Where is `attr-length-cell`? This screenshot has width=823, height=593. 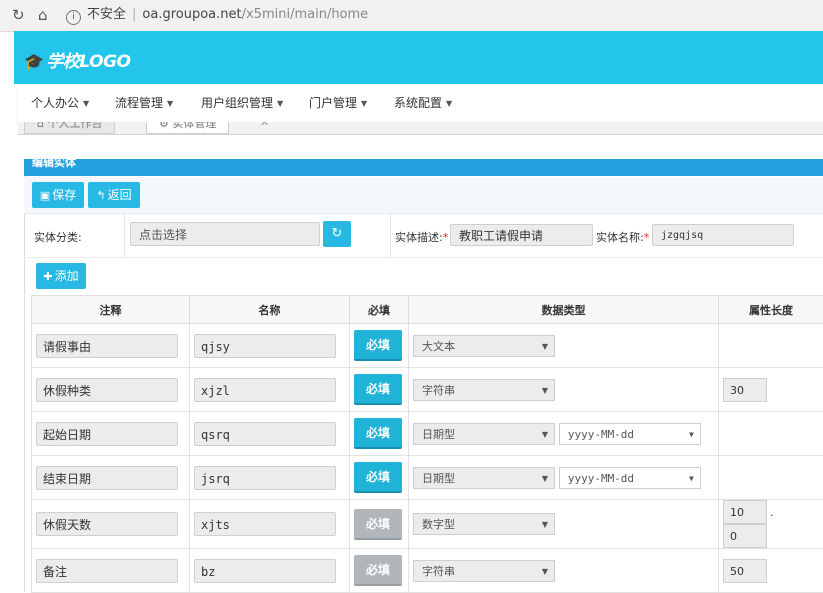
attr-length-cell is located at coordinates (771, 346).